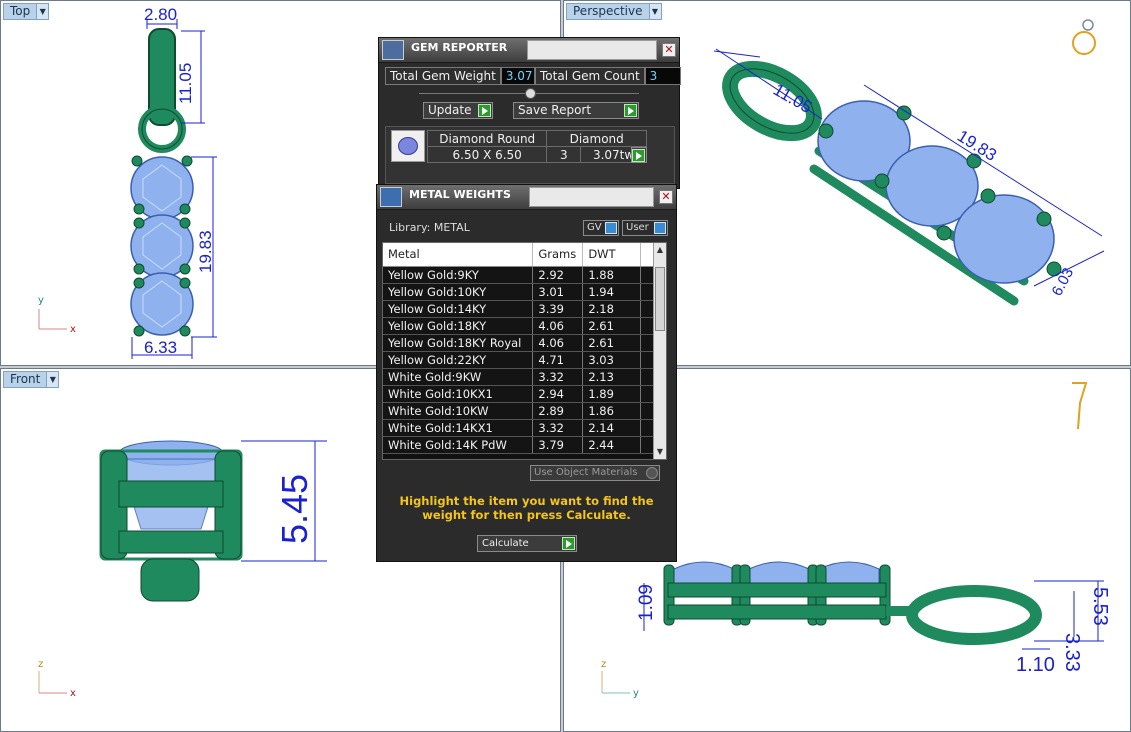  What do you see at coordinates (611, 228) in the screenshot?
I see `toggle-icon` at bounding box center [611, 228].